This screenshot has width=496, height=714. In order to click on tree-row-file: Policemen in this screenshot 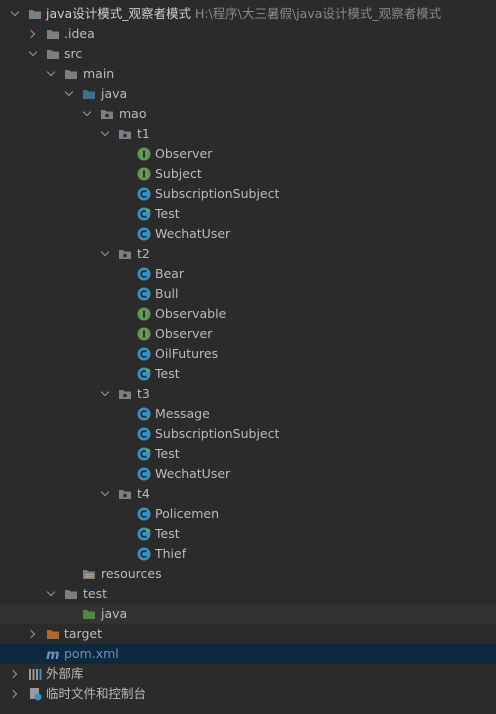, I will do `click(248, 514)`.